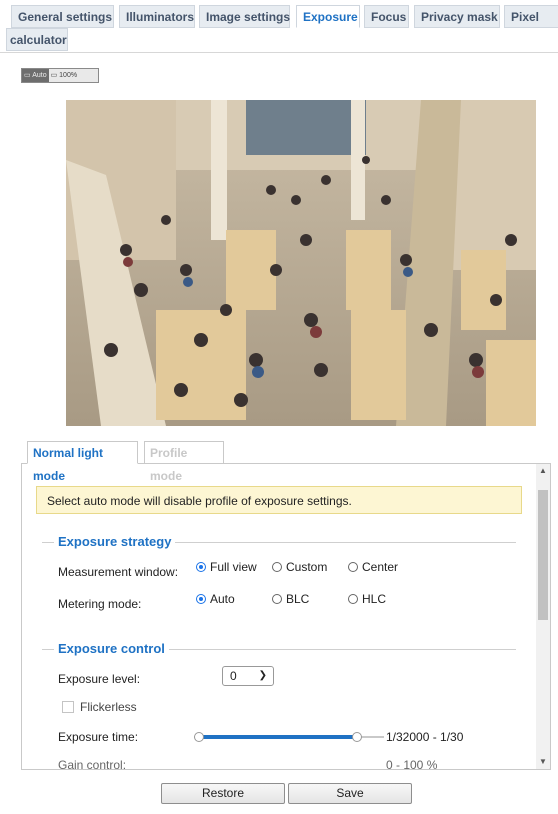 The width and height of the screenshot is (558, 814). What do you see at coordinates (289, 737) in the screenshot?
I see `exposure-time-slider` at bounding box center [289, 737].